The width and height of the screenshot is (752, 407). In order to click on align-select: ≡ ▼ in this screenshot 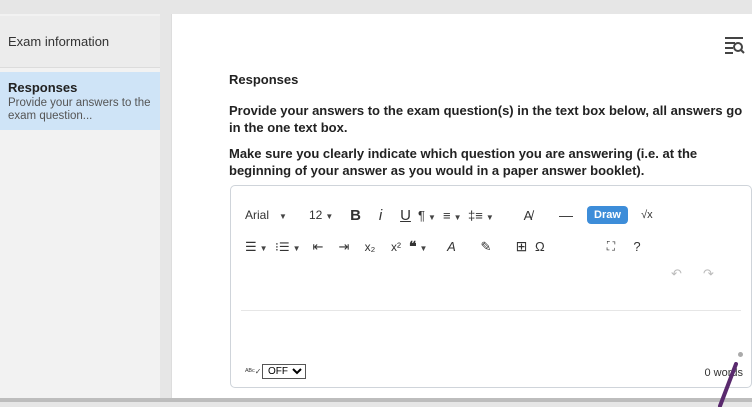, I will do `click(455, 215)`.